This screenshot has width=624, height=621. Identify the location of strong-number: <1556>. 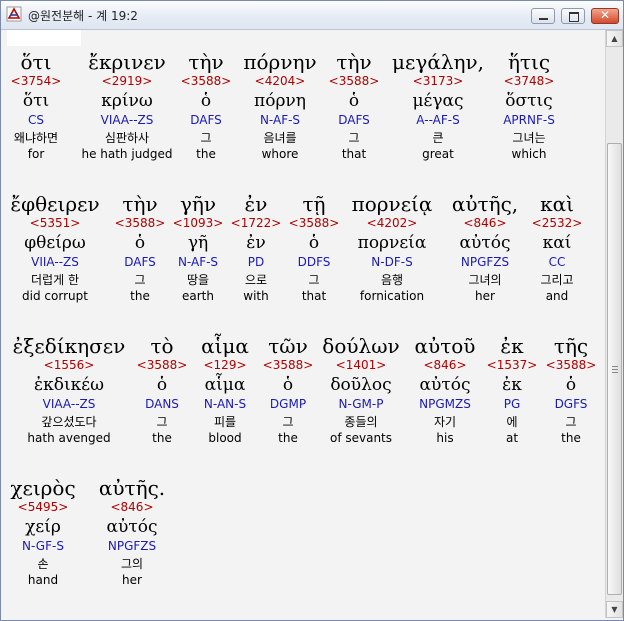
(69, 366).